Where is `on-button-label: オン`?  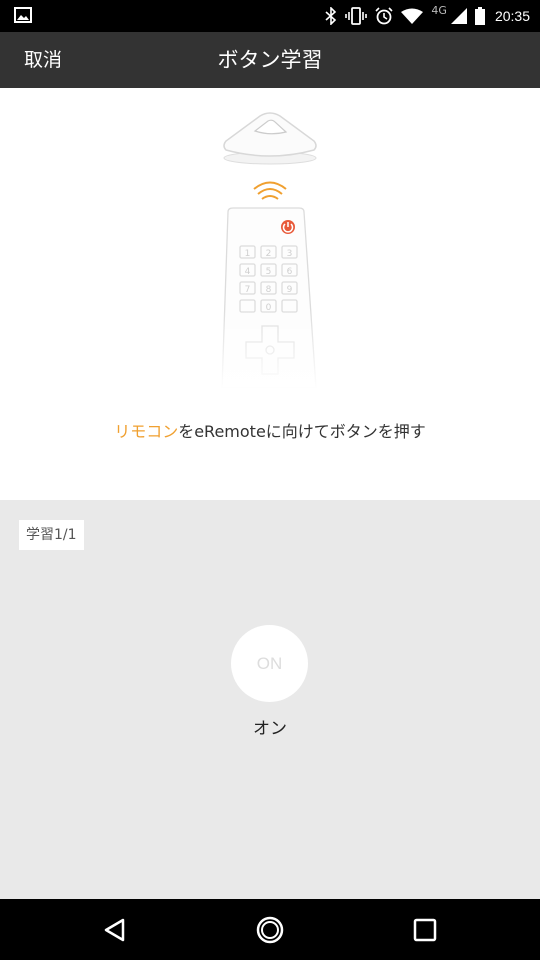
on-button-label: オン is located at coordinates (270, 729).